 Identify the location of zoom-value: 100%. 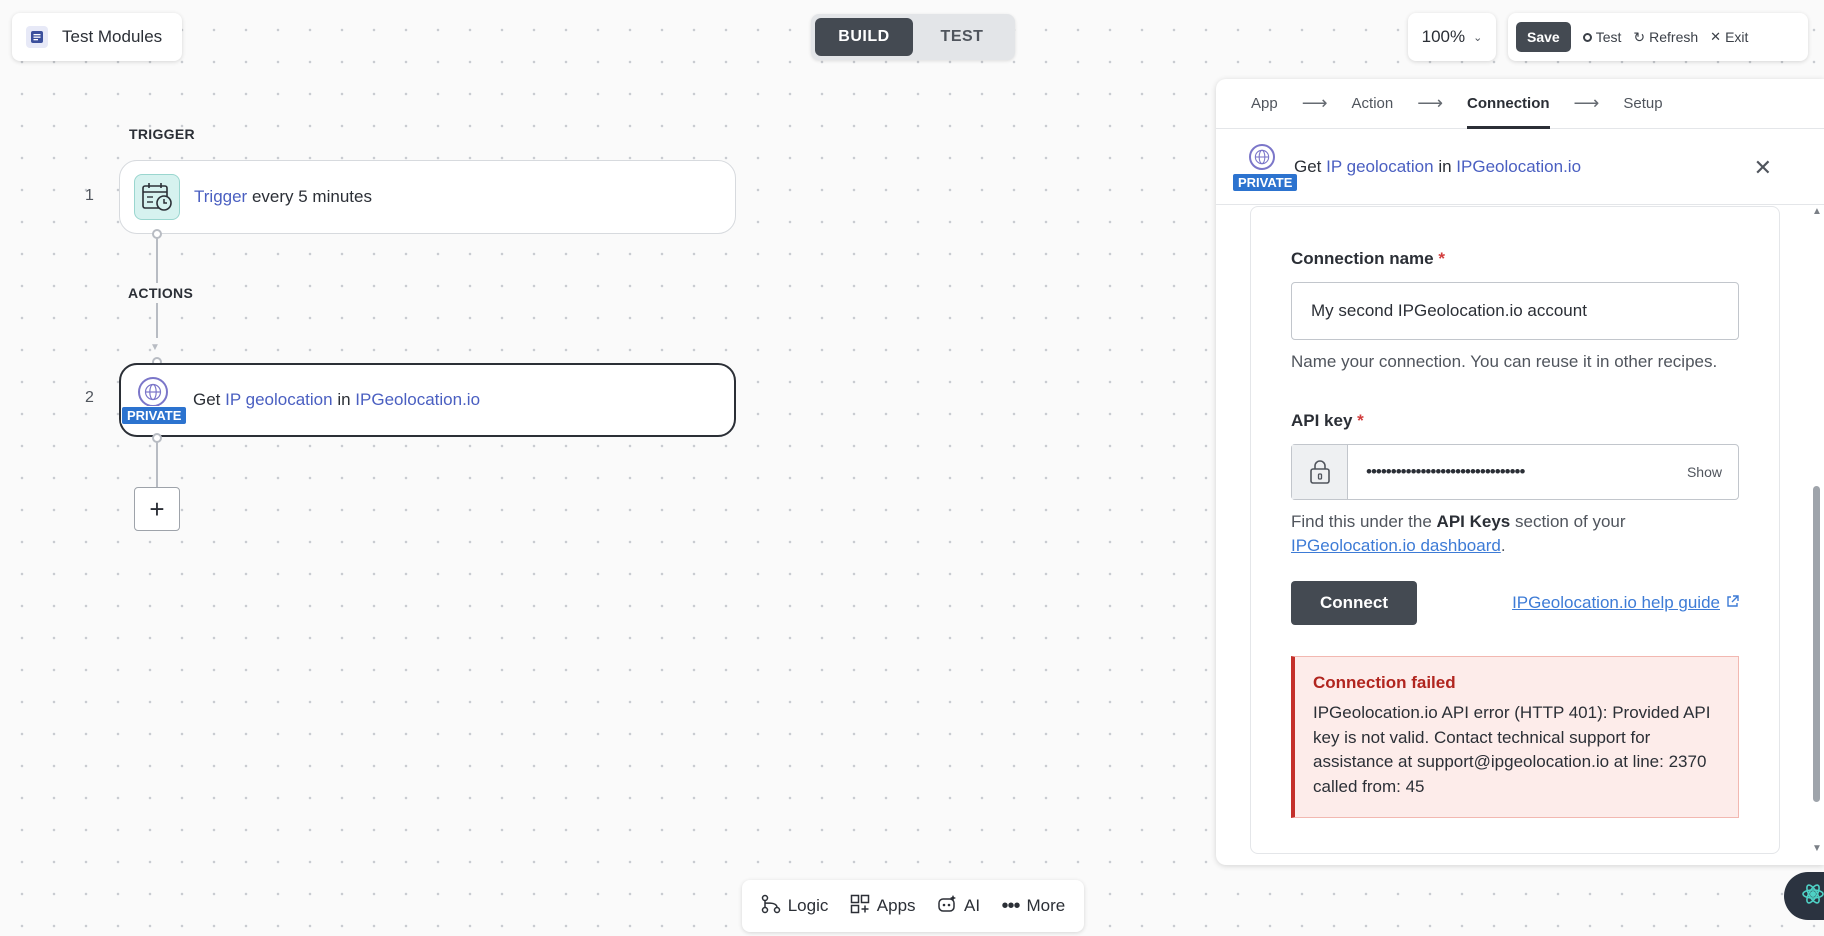
(1443, 36).